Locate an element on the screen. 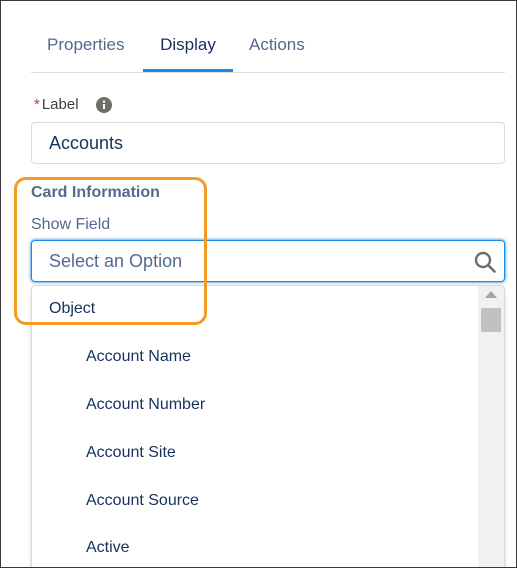 The width and height of the screenshot is (517, 568). show-field-label: Show Field is located at coordinates (71, 224).